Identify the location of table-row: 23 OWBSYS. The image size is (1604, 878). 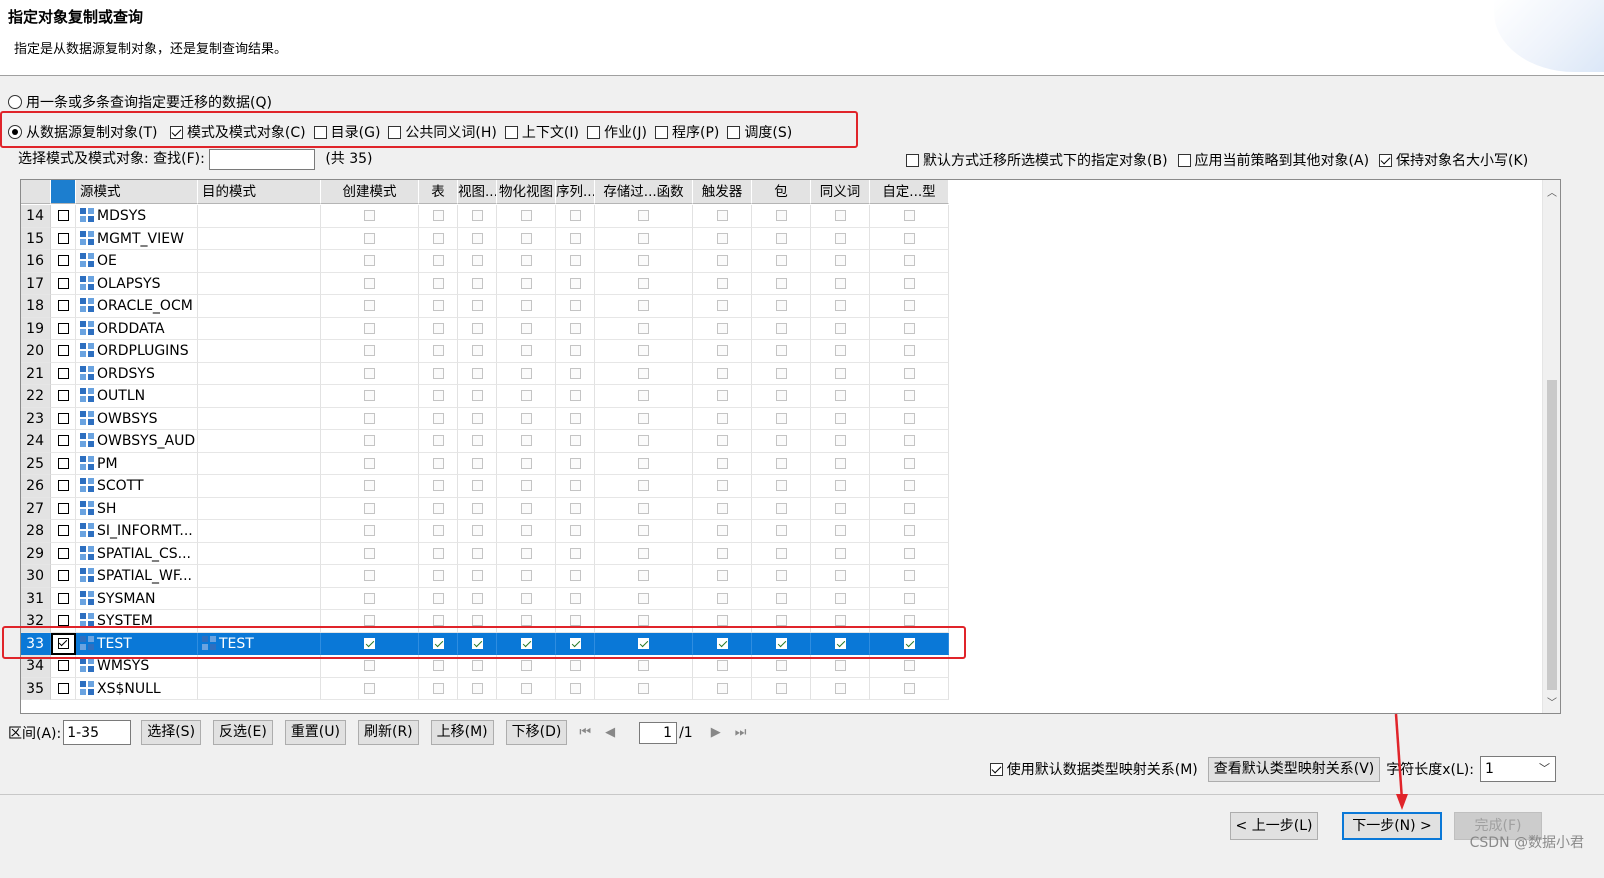
(485, 418).